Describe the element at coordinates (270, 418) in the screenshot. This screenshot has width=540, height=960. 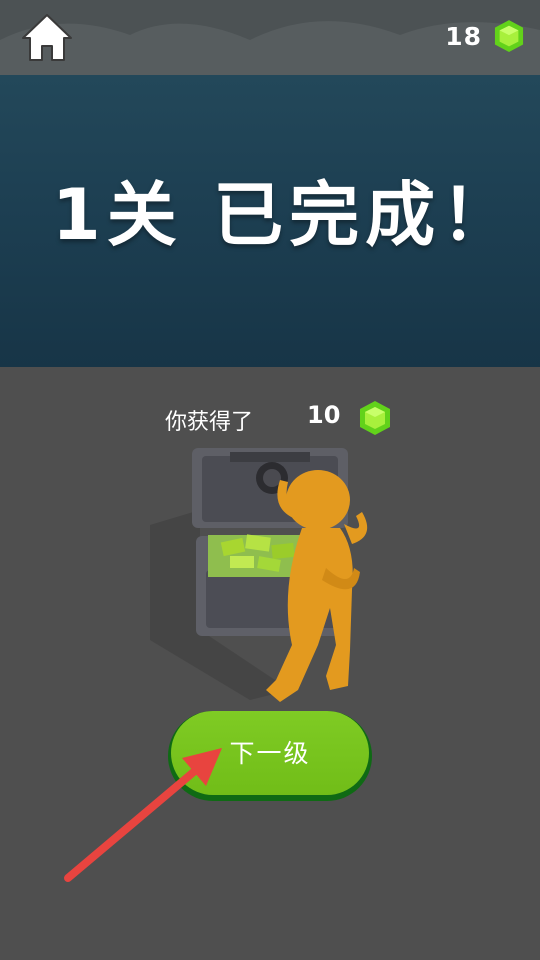
I see `reward-row: 你获得了 10` at that location.